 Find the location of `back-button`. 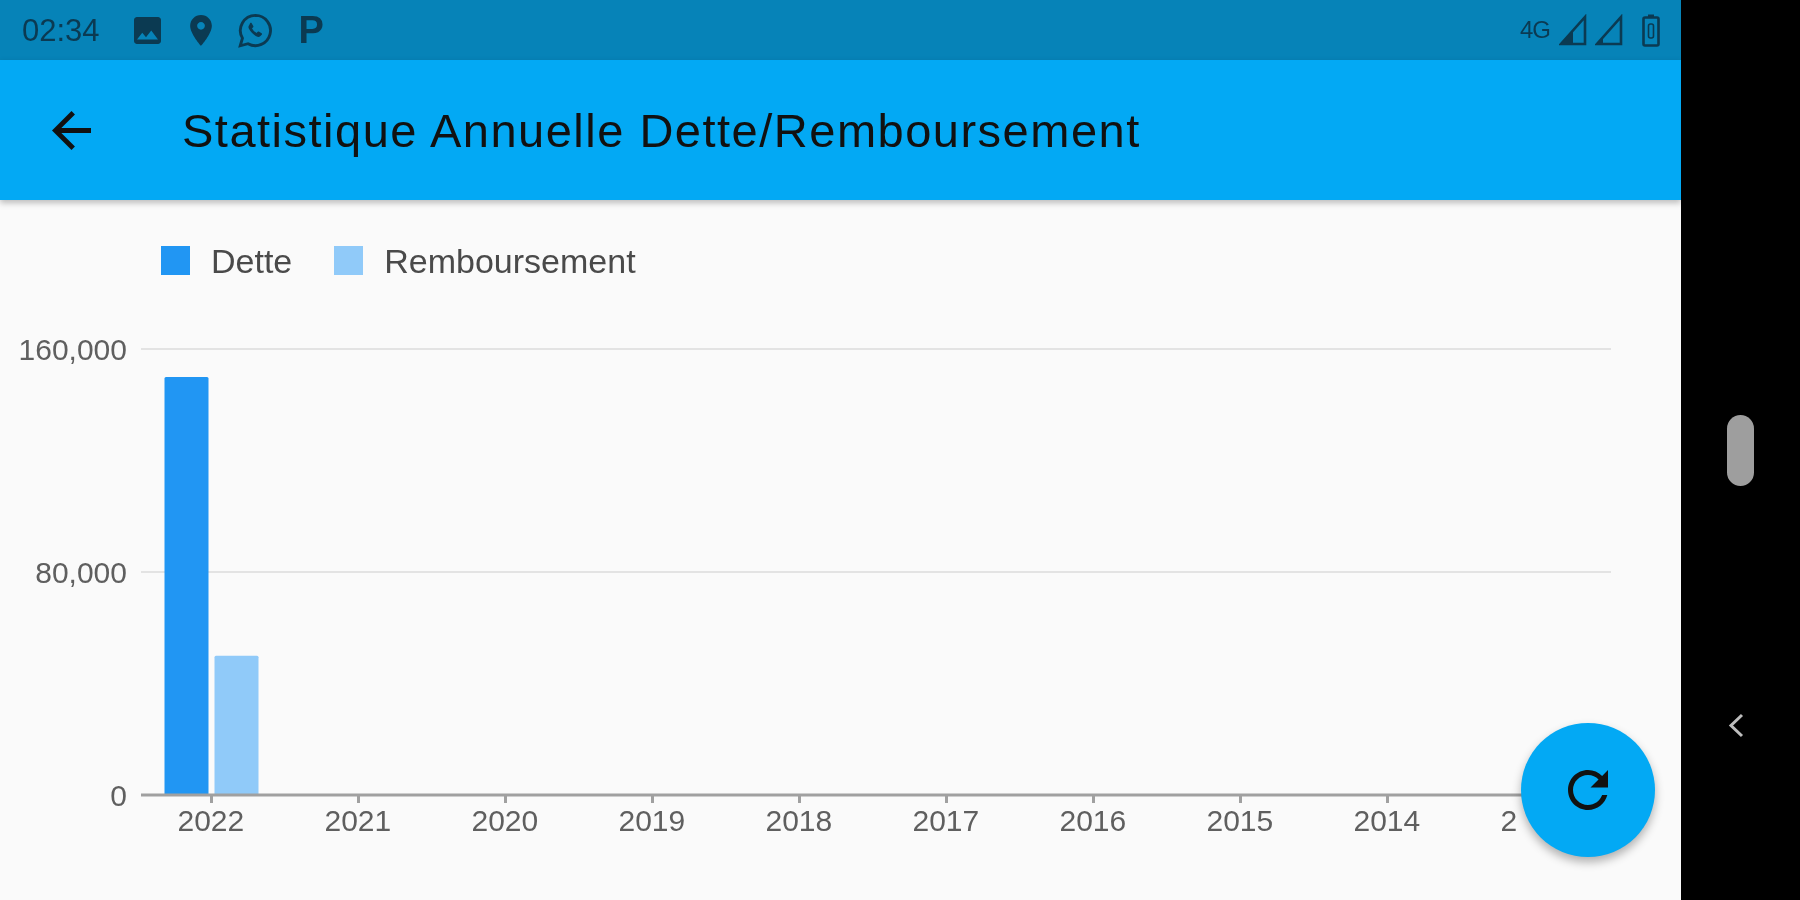

back-button is located at coordinates (71, 130).